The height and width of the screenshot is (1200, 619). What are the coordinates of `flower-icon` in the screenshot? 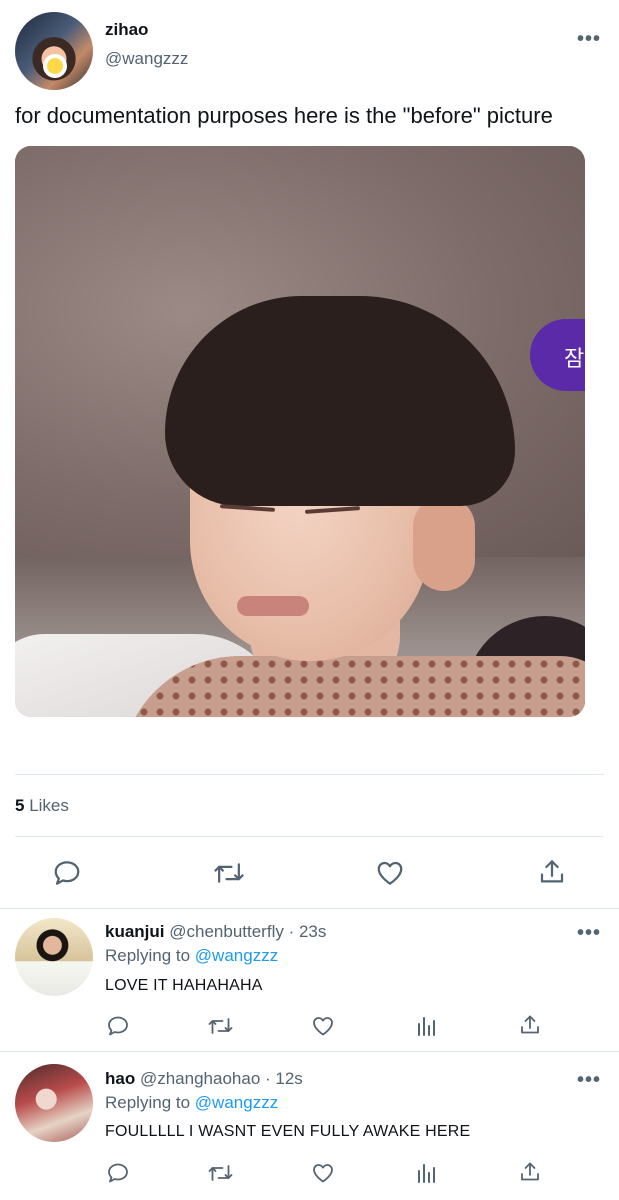 It's located at (55, 66).